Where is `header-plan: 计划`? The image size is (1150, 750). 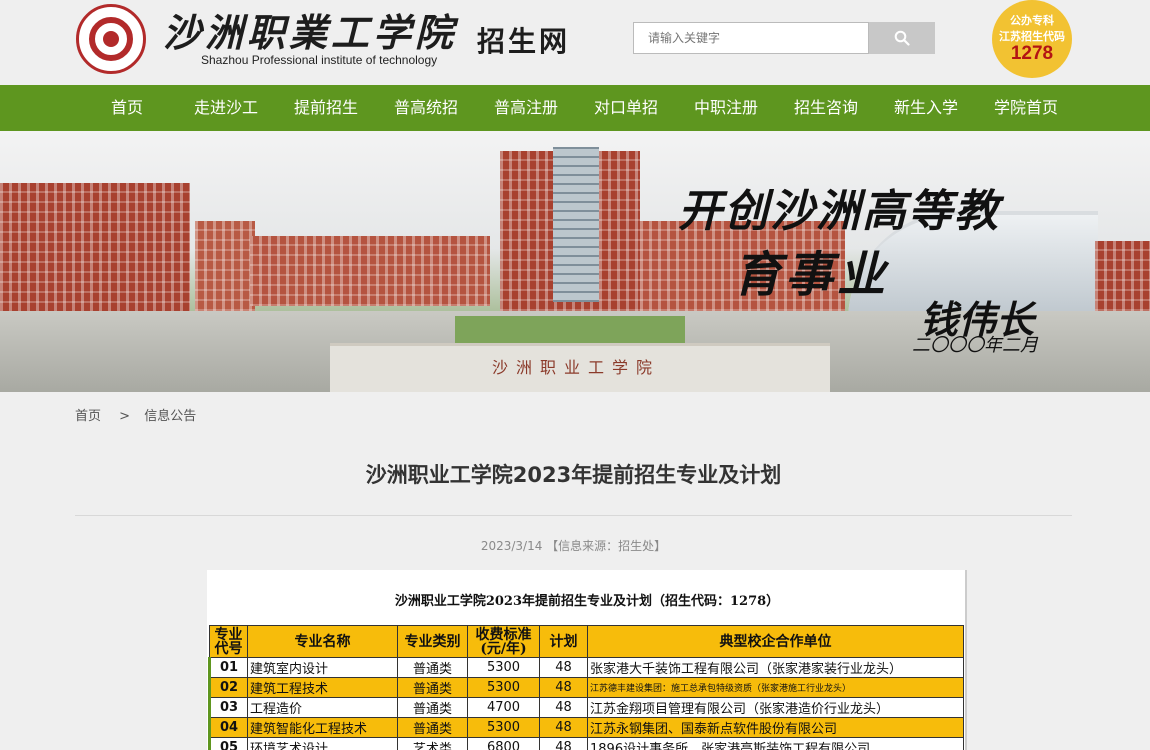
header-plan: 计划 is located at coordinates (563, 641).